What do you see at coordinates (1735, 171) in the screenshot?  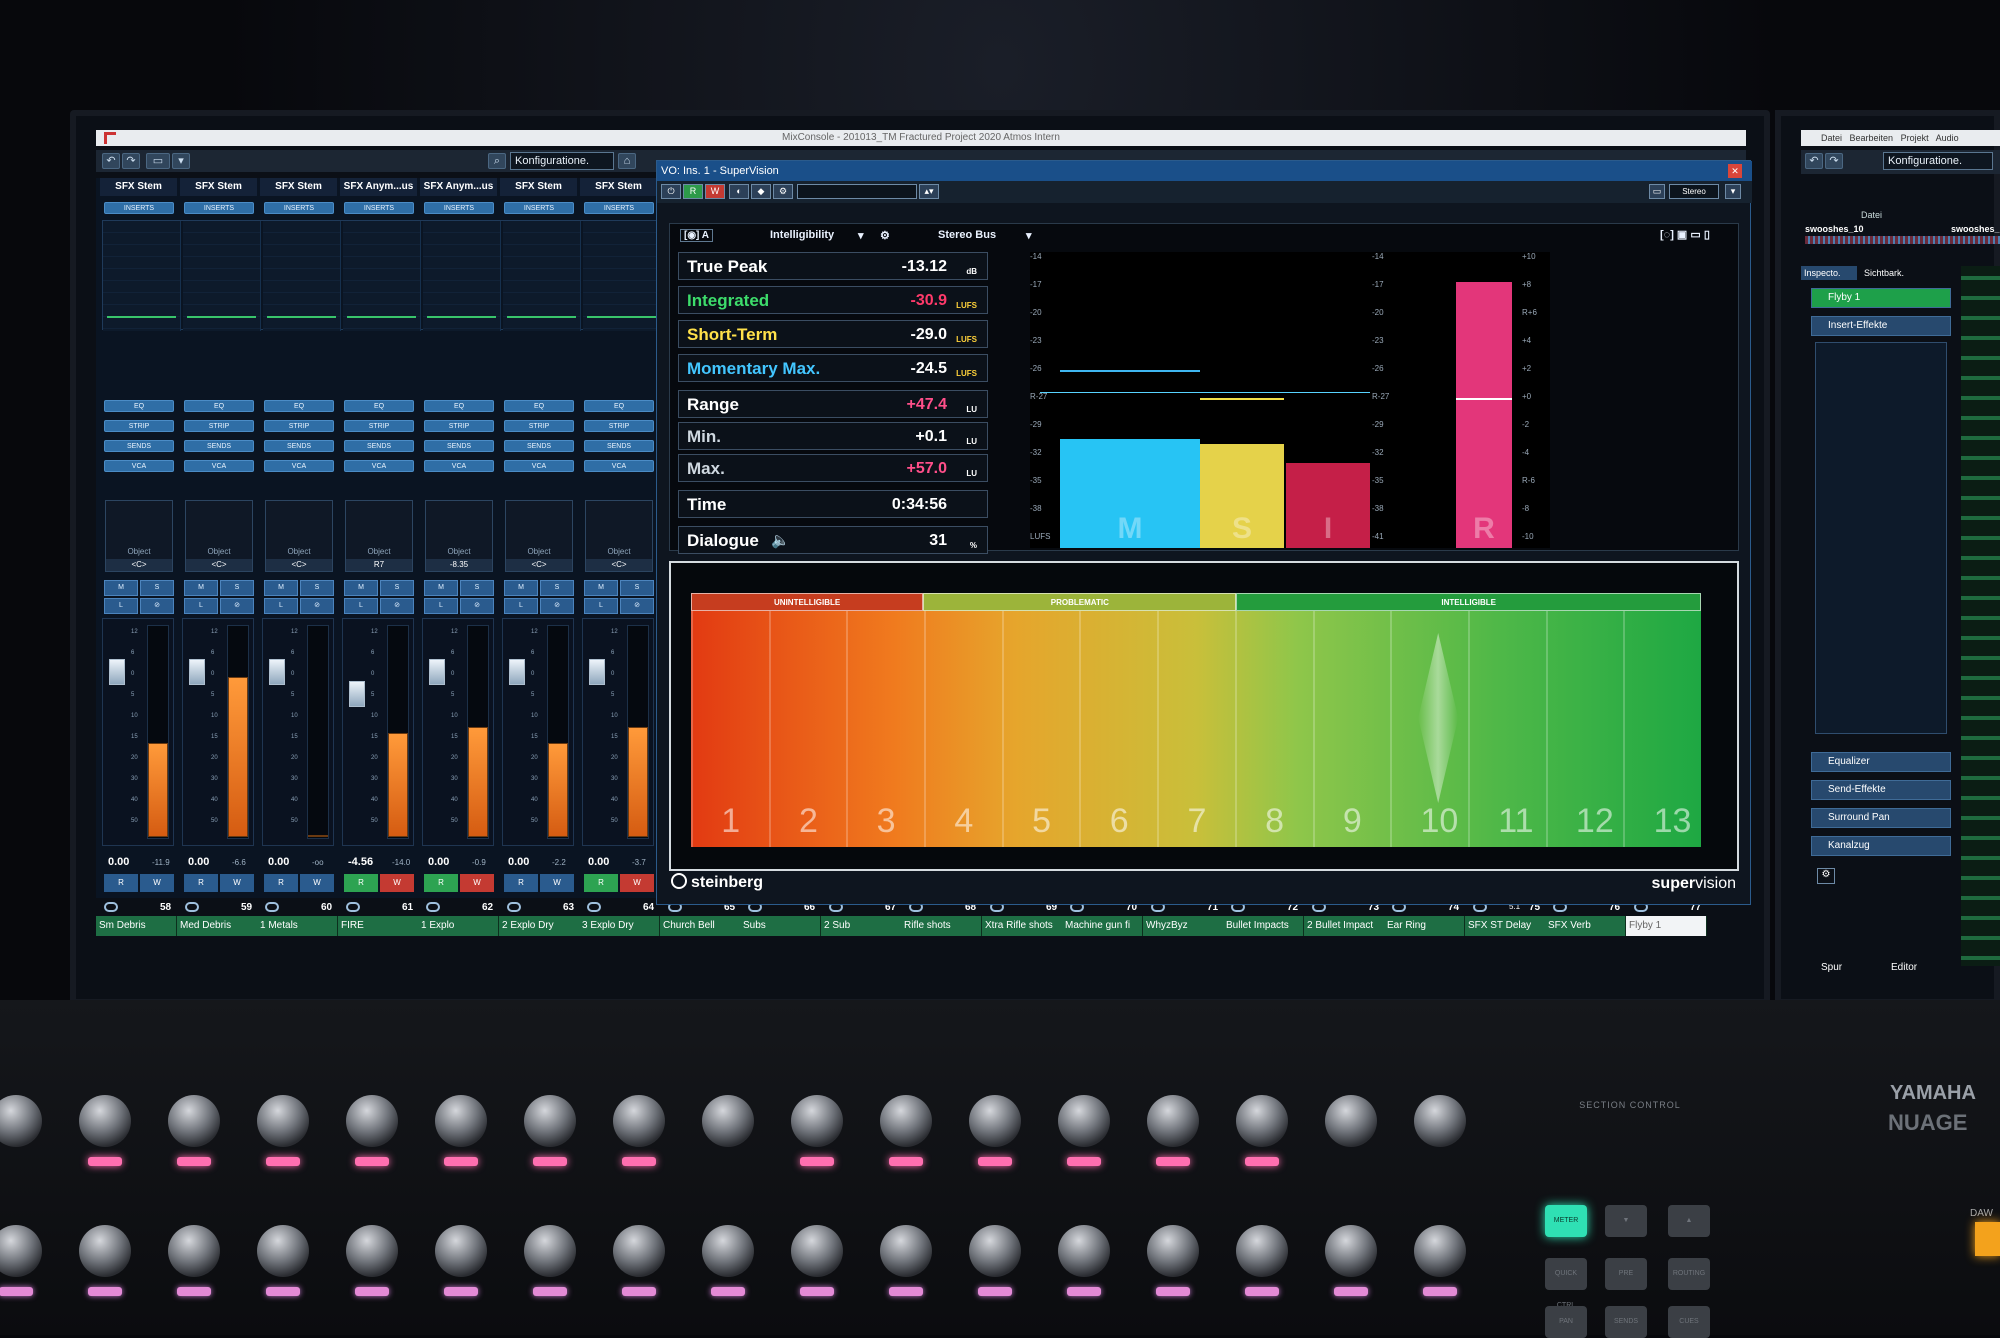 I see `close-icon: ✕` at bounding box center [1735, 171].